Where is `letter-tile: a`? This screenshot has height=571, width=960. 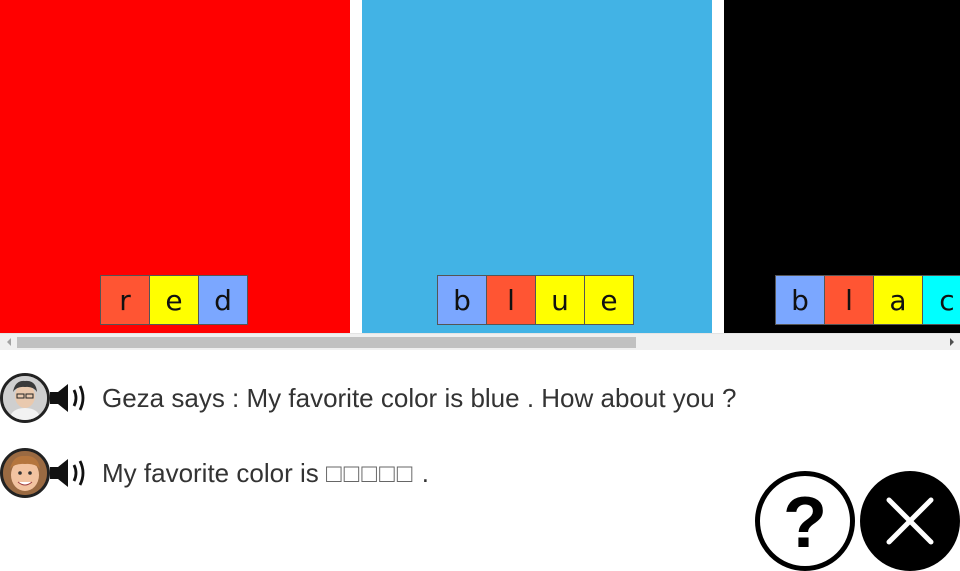
letter-tile: a is located at coordinates (898, 300).